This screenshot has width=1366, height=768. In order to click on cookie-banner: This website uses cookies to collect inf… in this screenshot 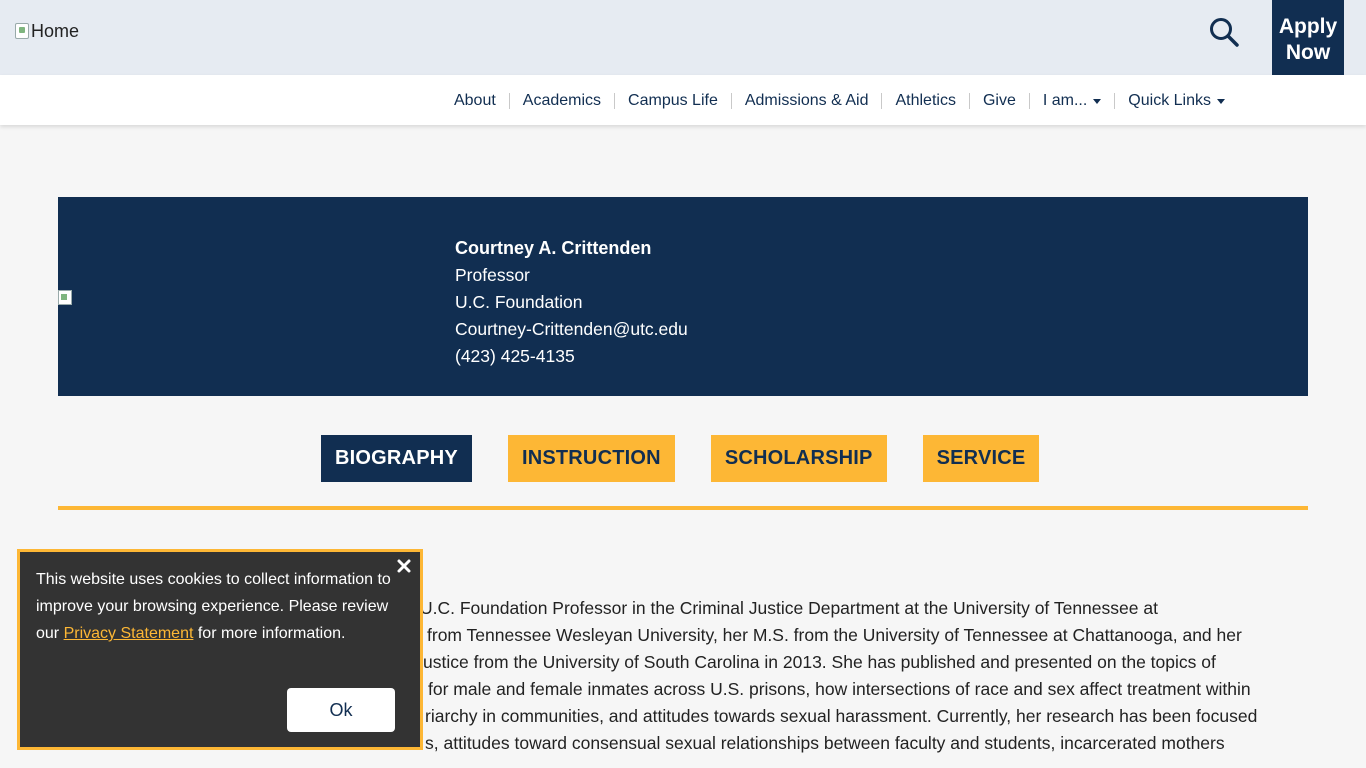, I will do `click(220, 649)`.